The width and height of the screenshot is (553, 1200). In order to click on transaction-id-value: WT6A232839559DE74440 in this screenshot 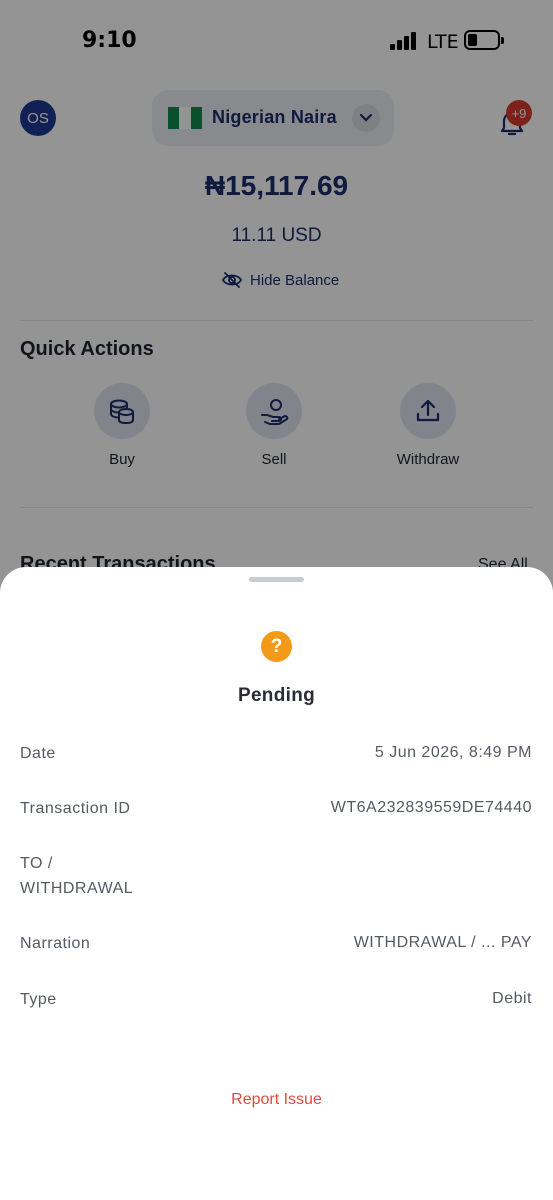, I will do `click(431, 807)`.